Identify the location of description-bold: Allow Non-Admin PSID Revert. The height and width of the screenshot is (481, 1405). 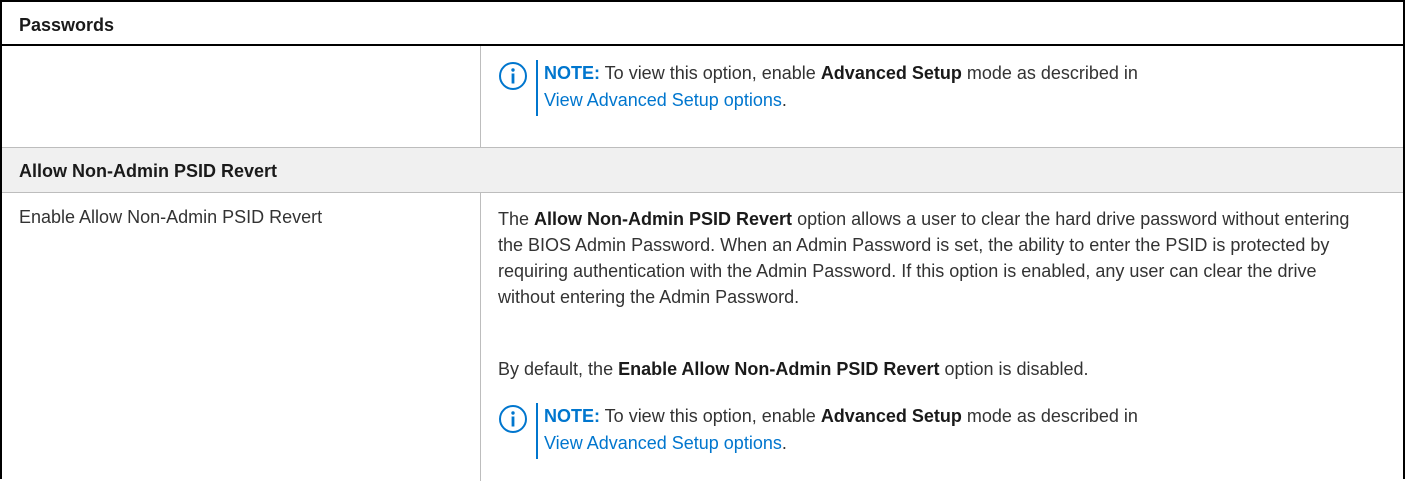
(663, 219).